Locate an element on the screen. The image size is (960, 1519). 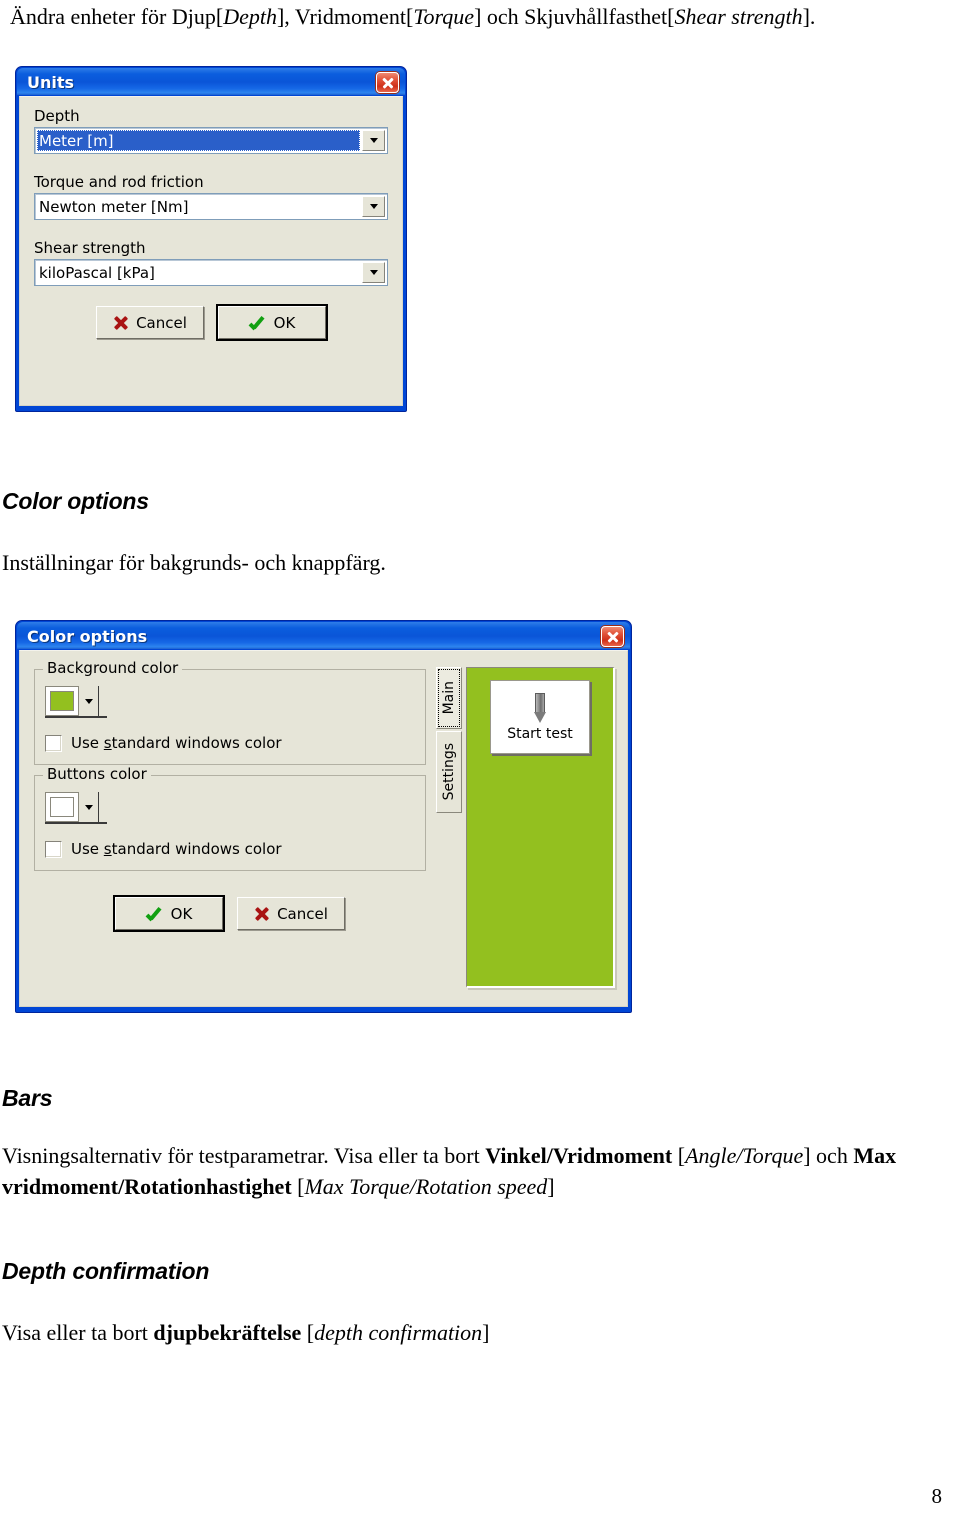
buttons-standard-color-row: Use standard windows color is located at coordinates (230, 849).